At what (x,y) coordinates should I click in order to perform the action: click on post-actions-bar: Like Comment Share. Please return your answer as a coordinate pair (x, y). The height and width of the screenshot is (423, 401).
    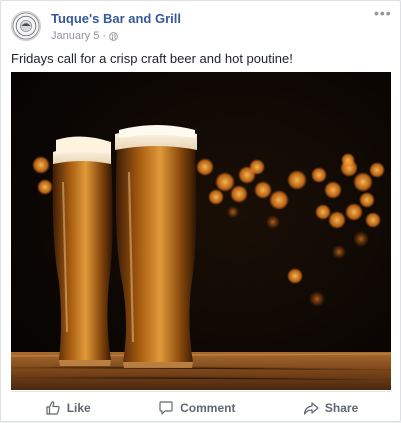
    Looking at the image, I should click on (201, 407).